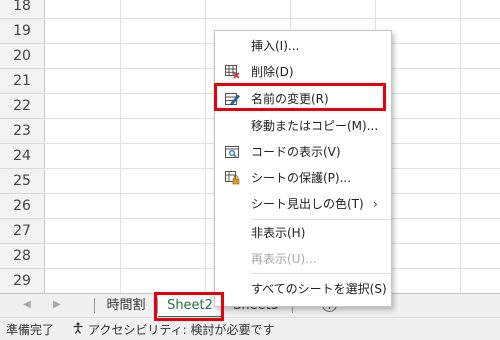  What do you see at coordinates (22, 56) in the screenshot?
I see `row-number: 20` at bounding box center [22, 56].